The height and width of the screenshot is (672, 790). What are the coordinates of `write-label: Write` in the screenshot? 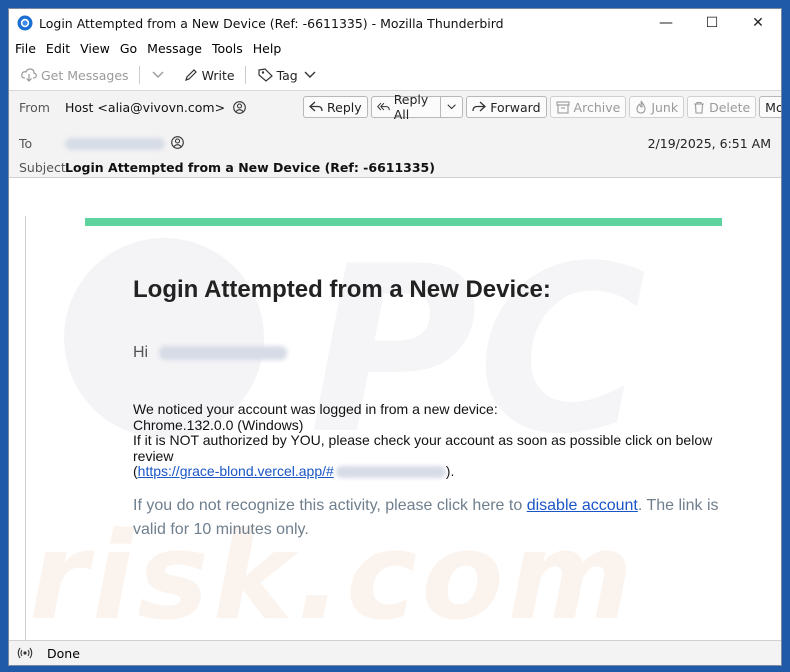 It's located at (218, 75).